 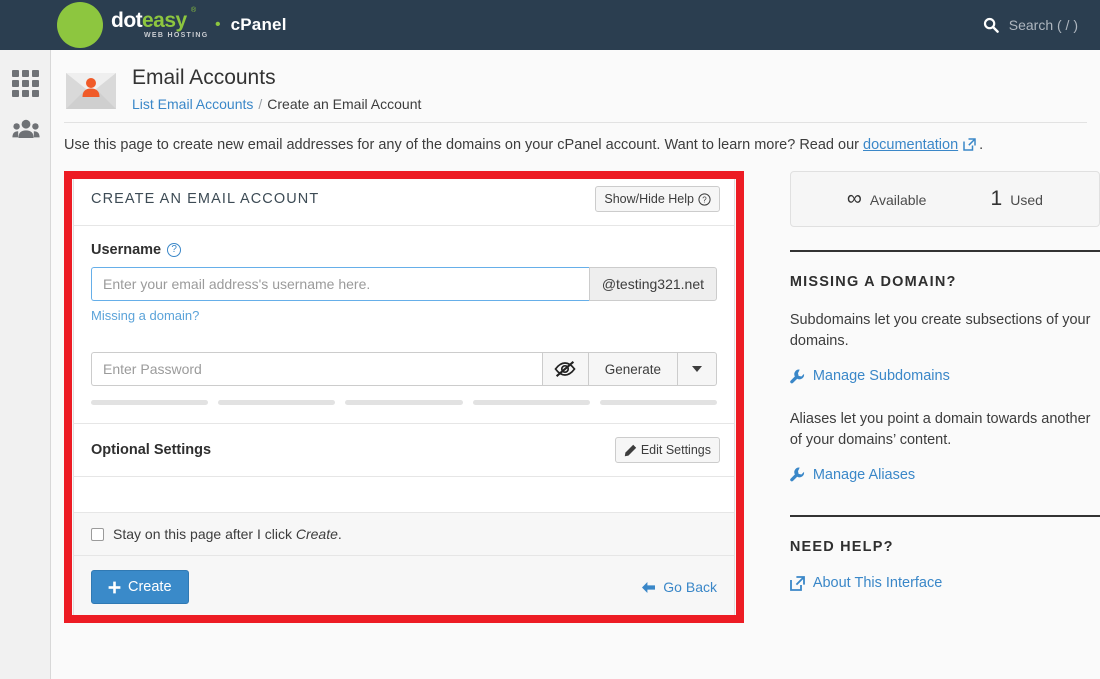 I want to click on username-input, so click(x=340, y=284).